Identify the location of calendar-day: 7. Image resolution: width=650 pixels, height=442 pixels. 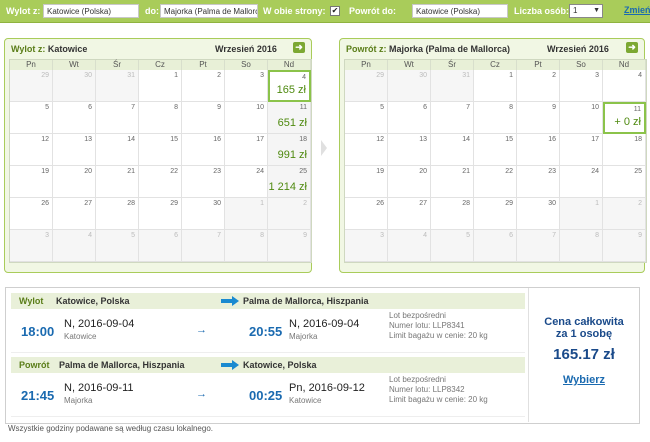
(203, 246).